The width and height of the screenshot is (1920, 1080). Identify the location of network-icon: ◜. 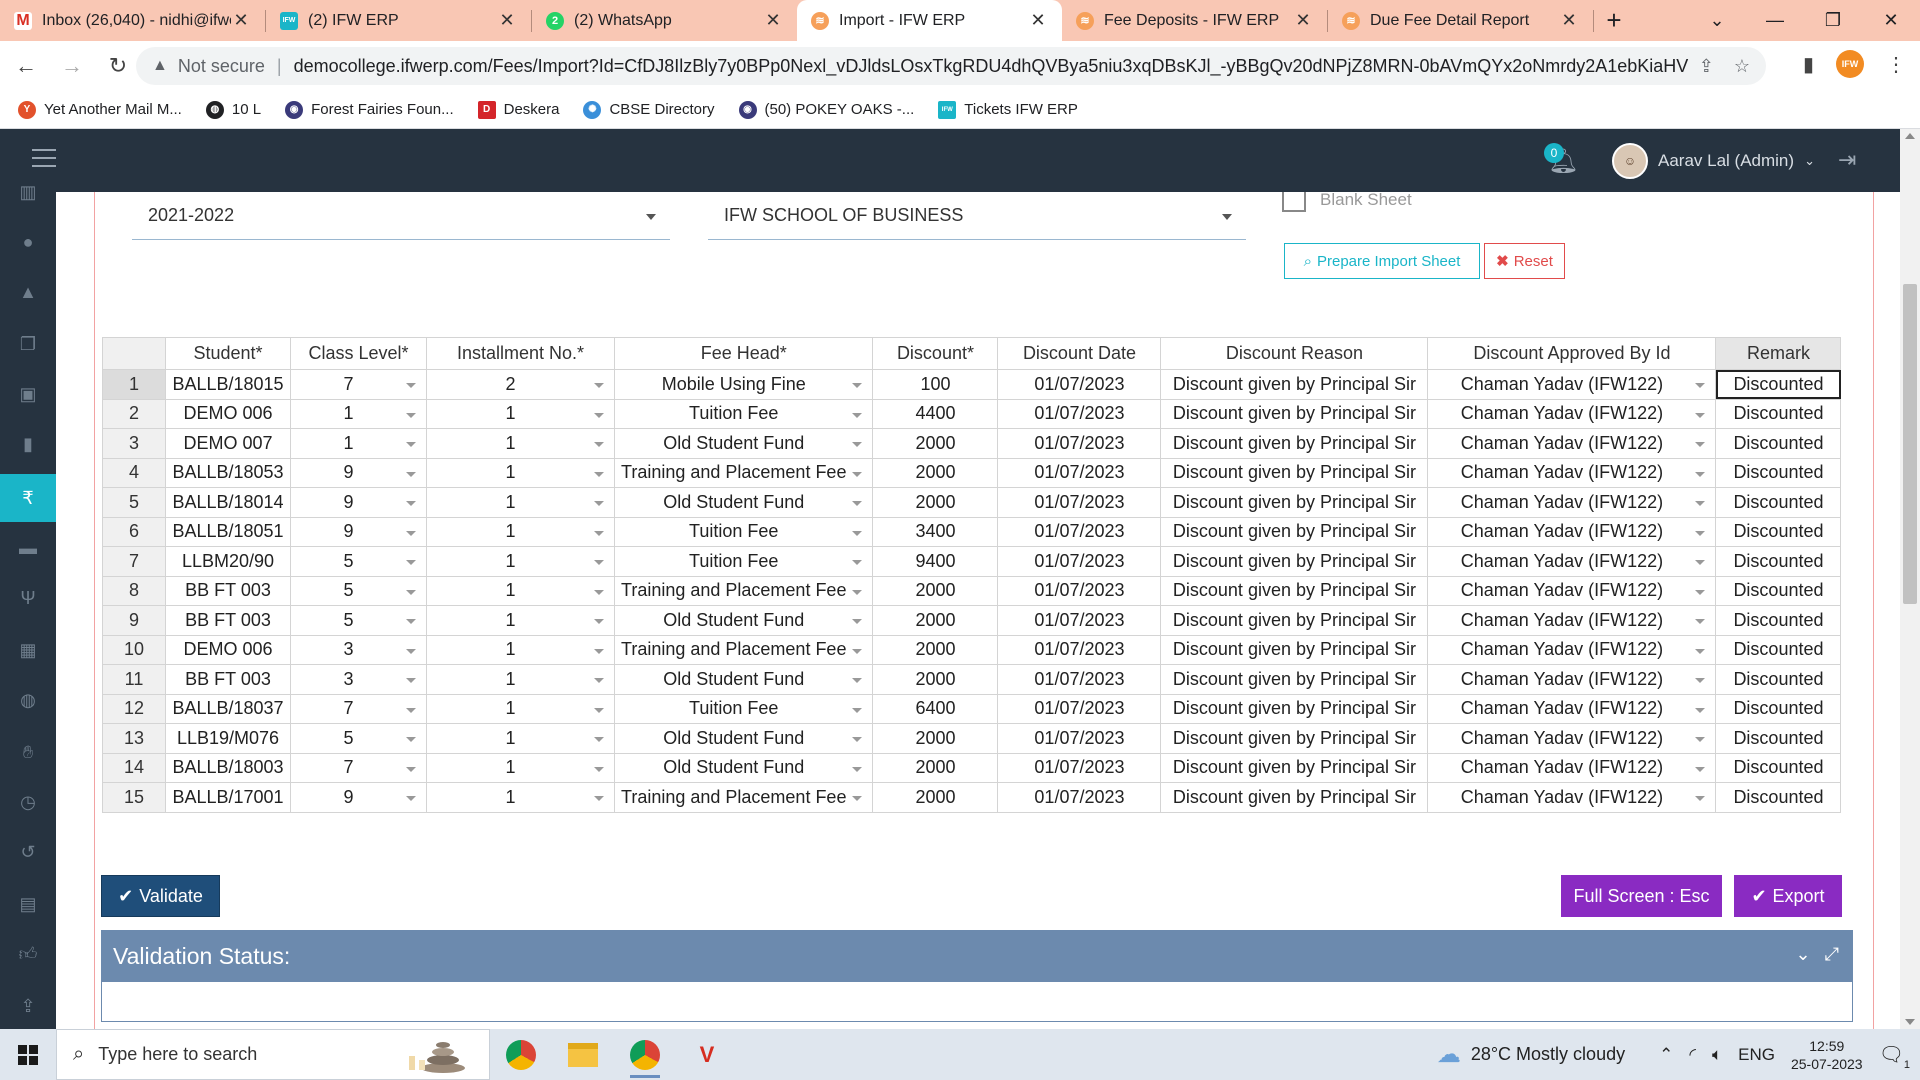
(1692, 1055).